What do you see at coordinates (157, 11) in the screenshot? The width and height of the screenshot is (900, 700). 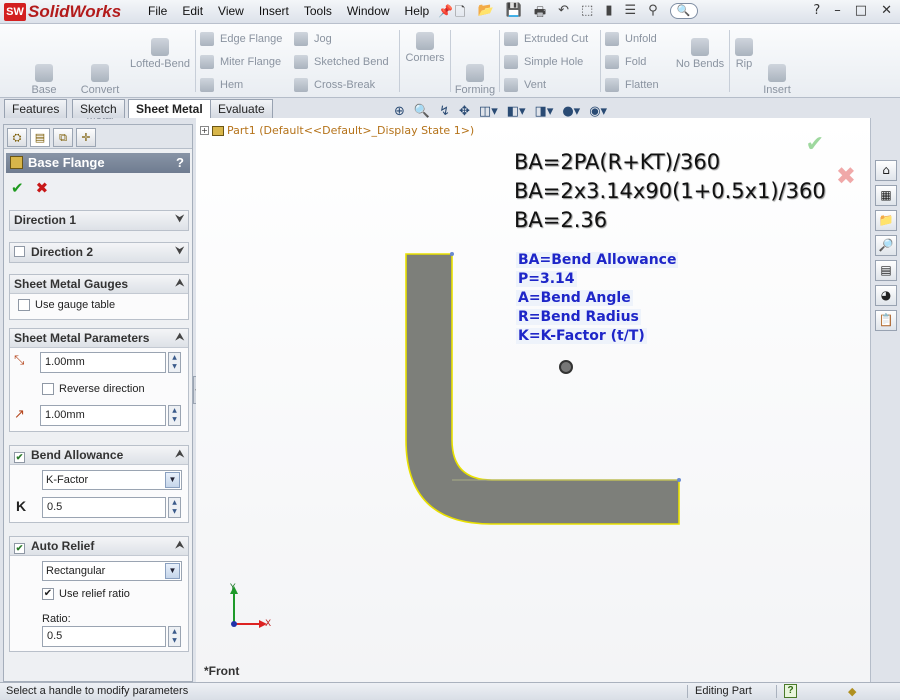 I see `menu-file: File` at bounding box center [157, 11].